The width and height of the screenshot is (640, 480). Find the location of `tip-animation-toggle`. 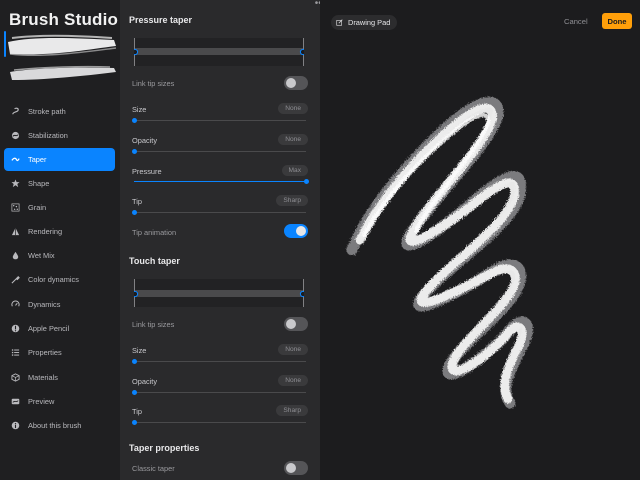

tip-animation-toggle is located at coordinates (296, 231).